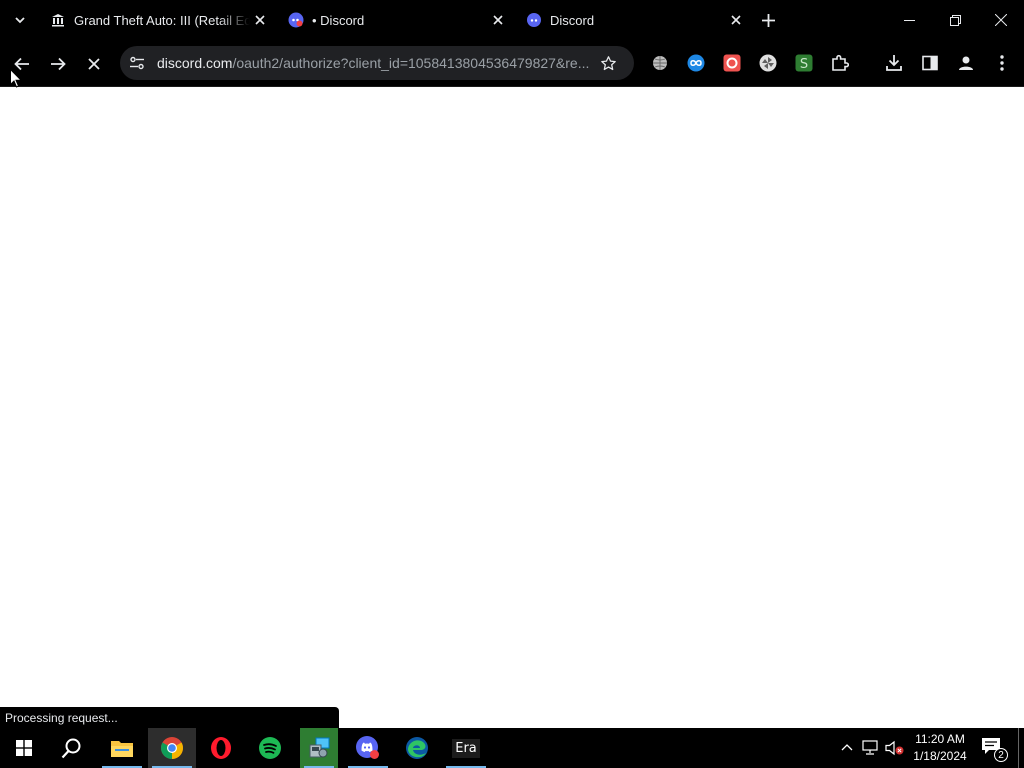 Image resolution: width=1024 pixels, height=768 pixels. What do you see at coordinates (894, 63) in the screenshot?
I see `download-icon` at bounding box center [894, 63].